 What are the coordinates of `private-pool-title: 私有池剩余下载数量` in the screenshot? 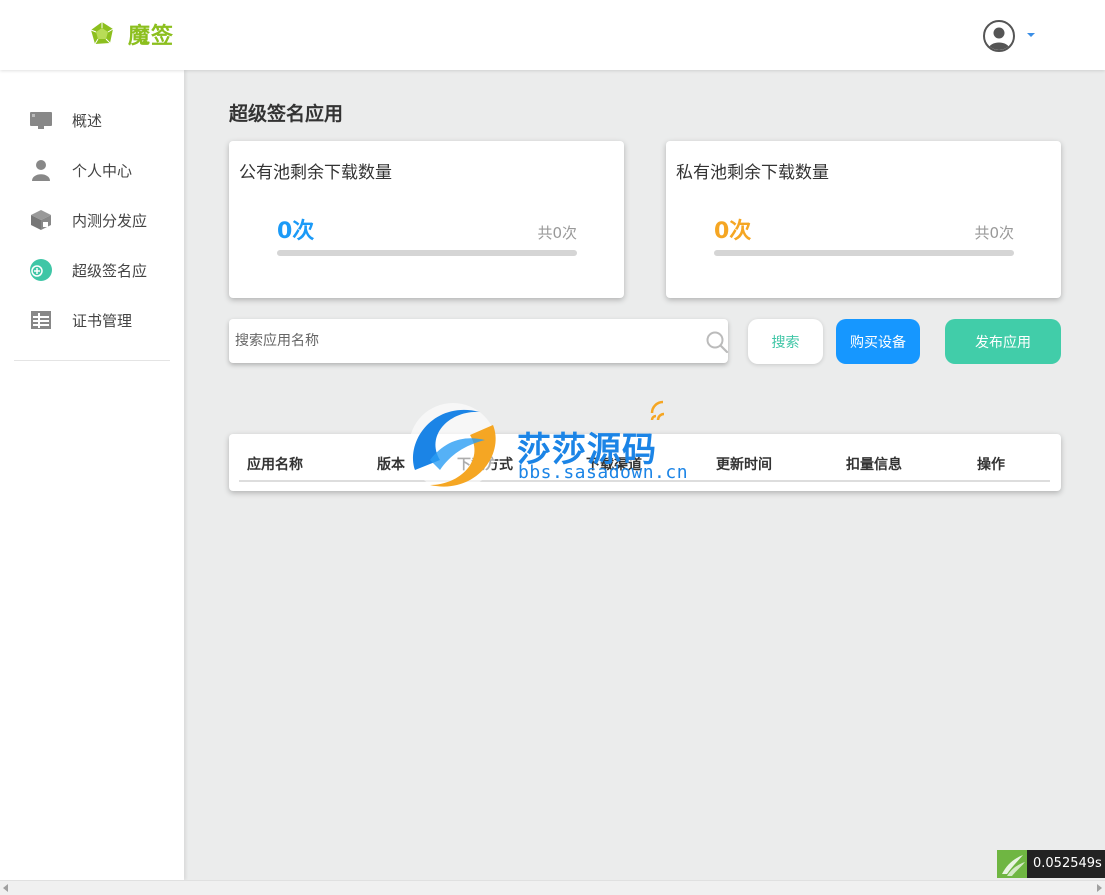 It's located at (752, 173).